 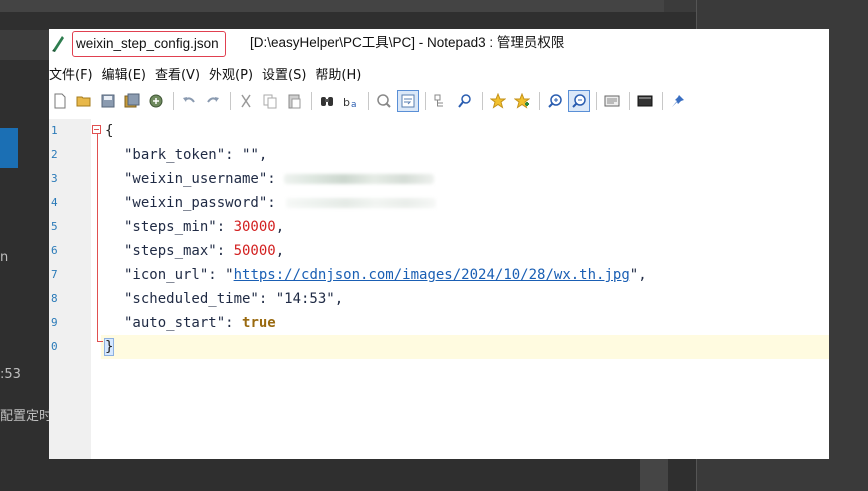 I want to click on console-icon, so click(x=645, y=101).